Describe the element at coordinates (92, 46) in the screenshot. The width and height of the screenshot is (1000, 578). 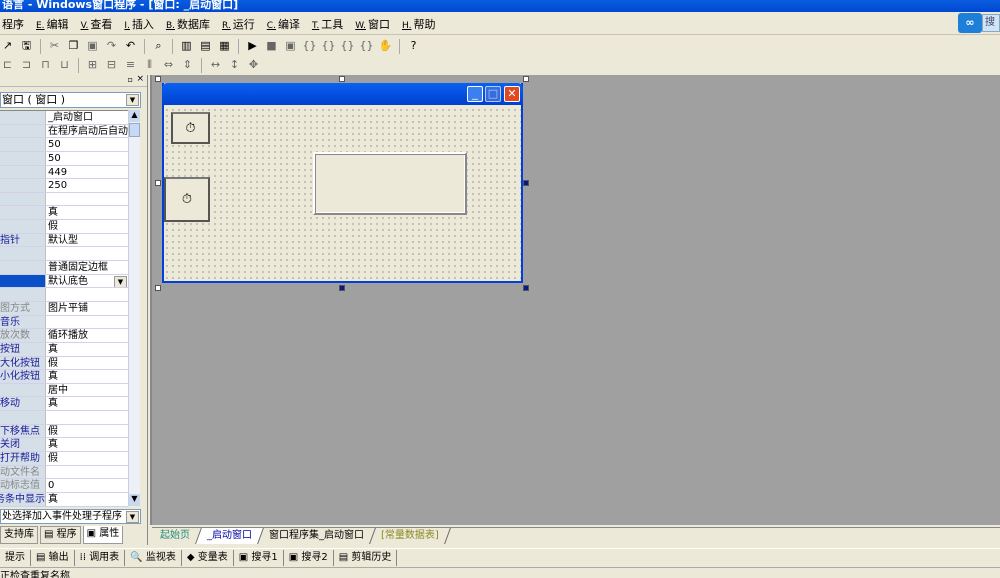
I see `paste-icon: ▣` at that location.